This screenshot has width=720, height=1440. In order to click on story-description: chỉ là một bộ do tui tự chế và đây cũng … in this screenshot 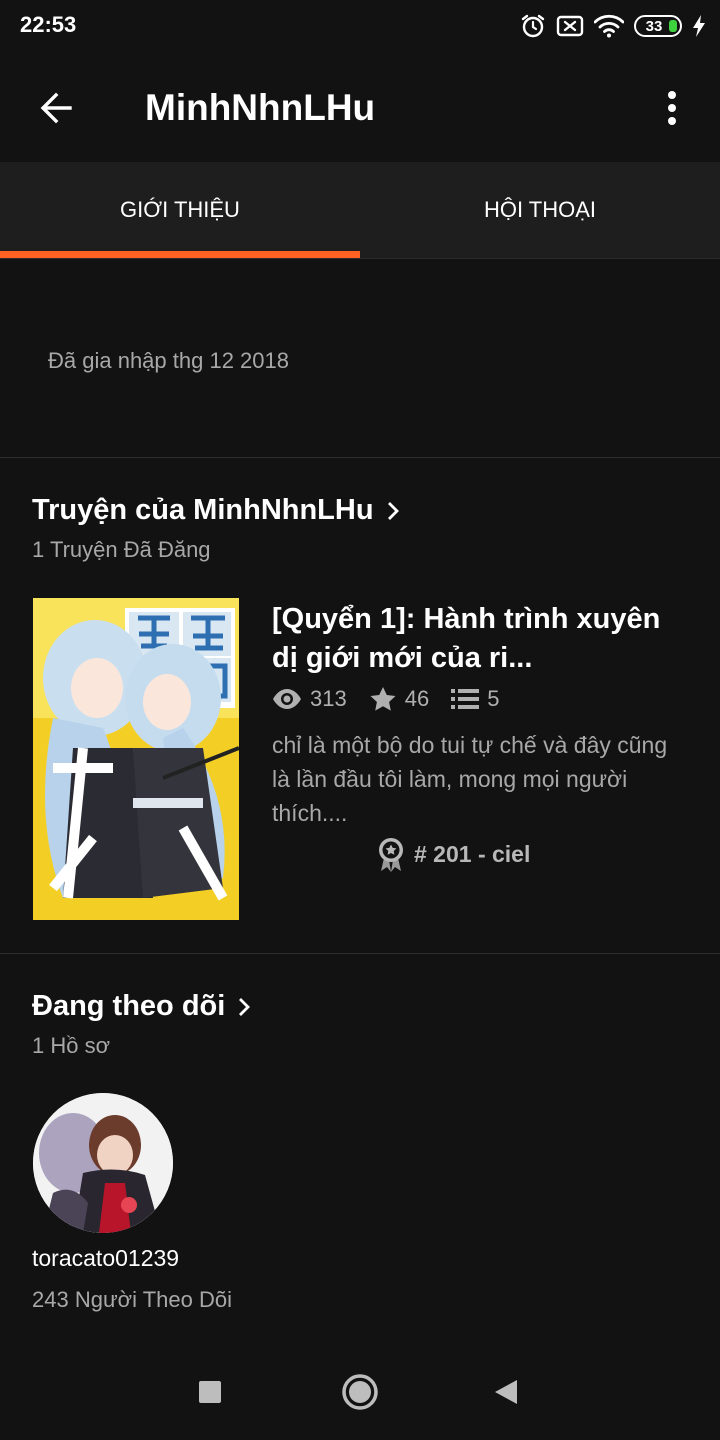, I will do `click(470, 779)`.